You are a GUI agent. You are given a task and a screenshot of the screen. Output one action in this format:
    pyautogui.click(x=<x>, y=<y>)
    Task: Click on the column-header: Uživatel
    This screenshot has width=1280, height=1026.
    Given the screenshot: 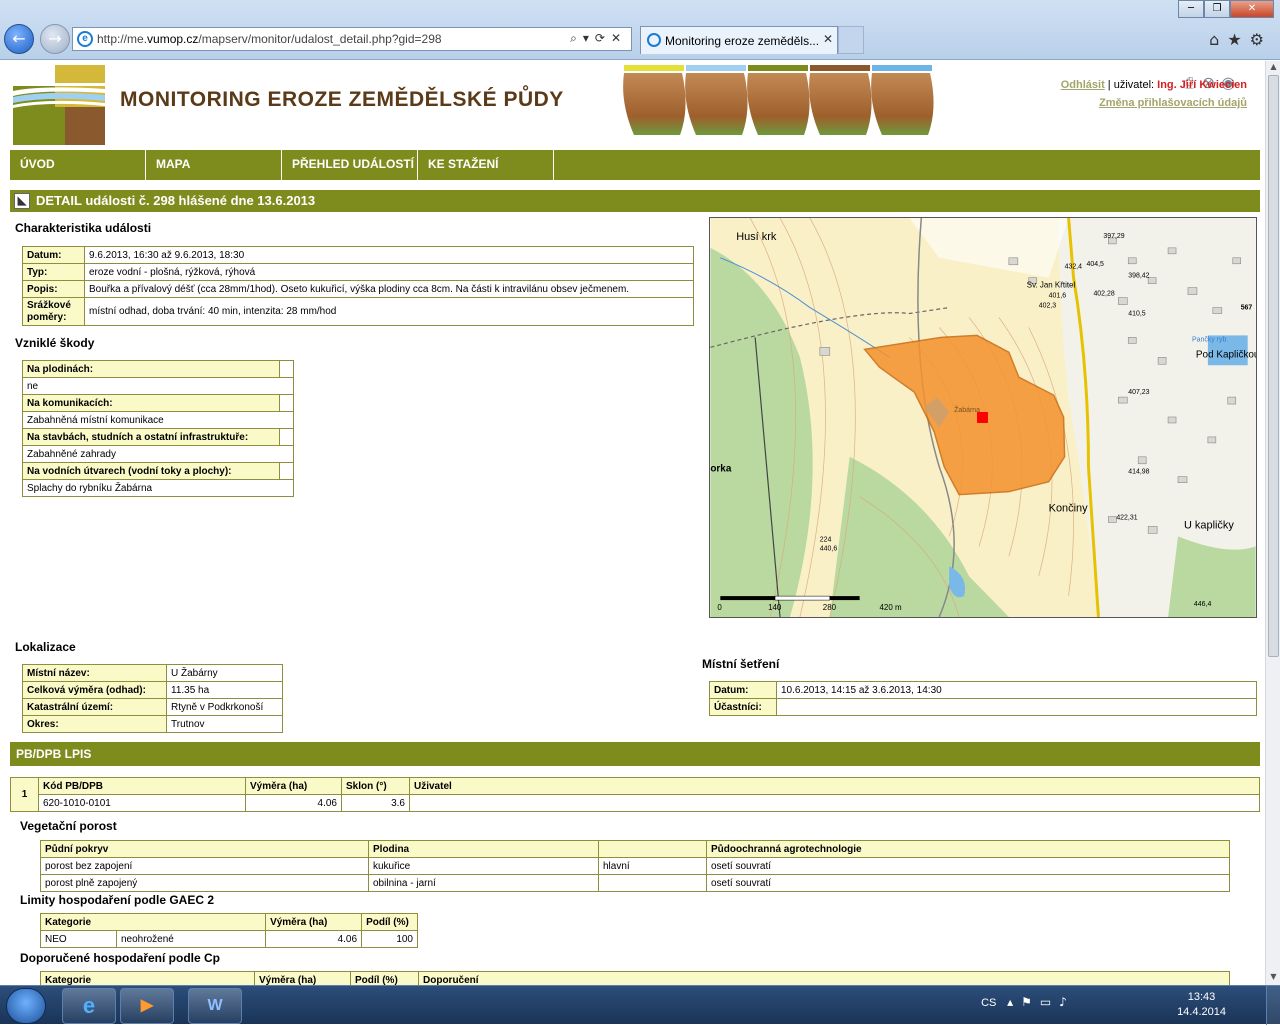 What is the action you would take?
    pyautogui.click(x=834, y=786)
    